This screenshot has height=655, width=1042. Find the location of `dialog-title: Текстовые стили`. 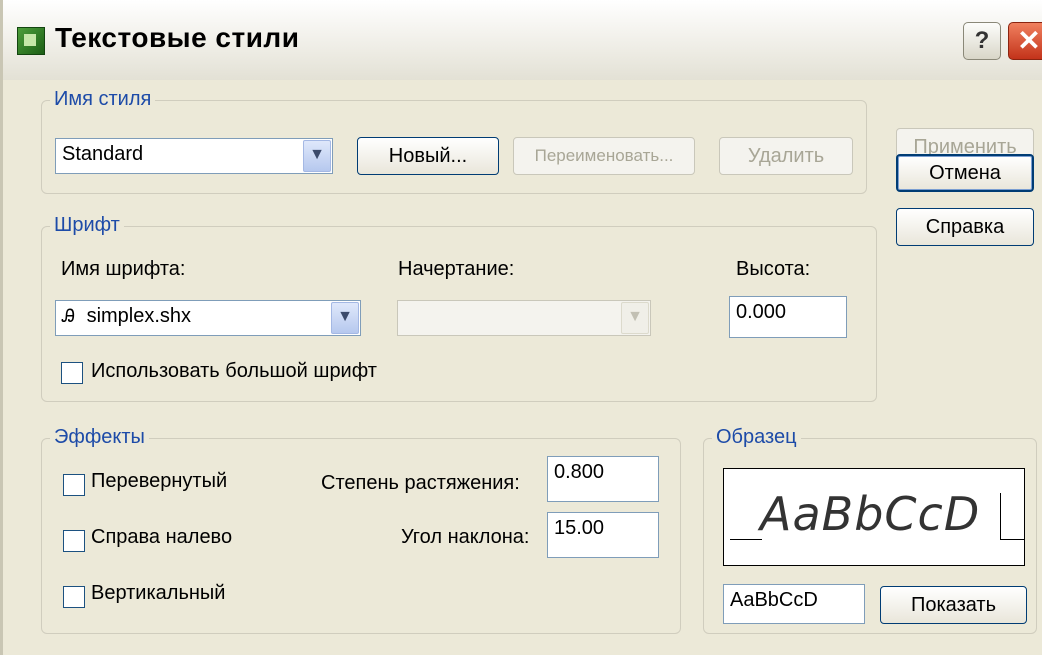

dialog-title: Текстовые стили is located at coordinates (177, 37).